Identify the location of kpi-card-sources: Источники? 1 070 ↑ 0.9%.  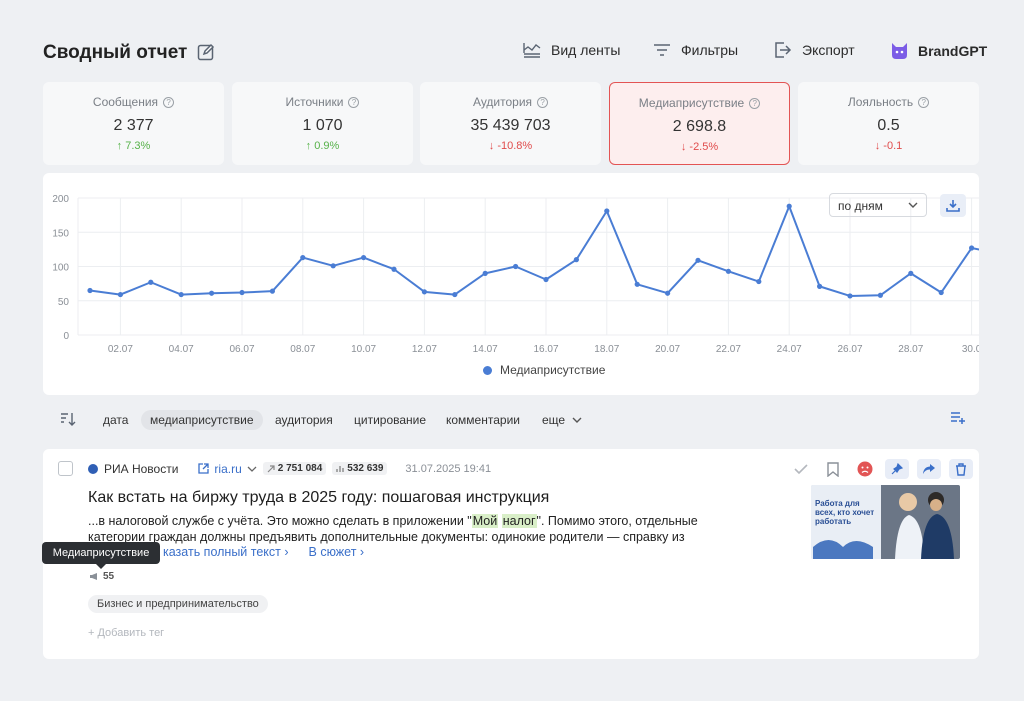
(322, 123).